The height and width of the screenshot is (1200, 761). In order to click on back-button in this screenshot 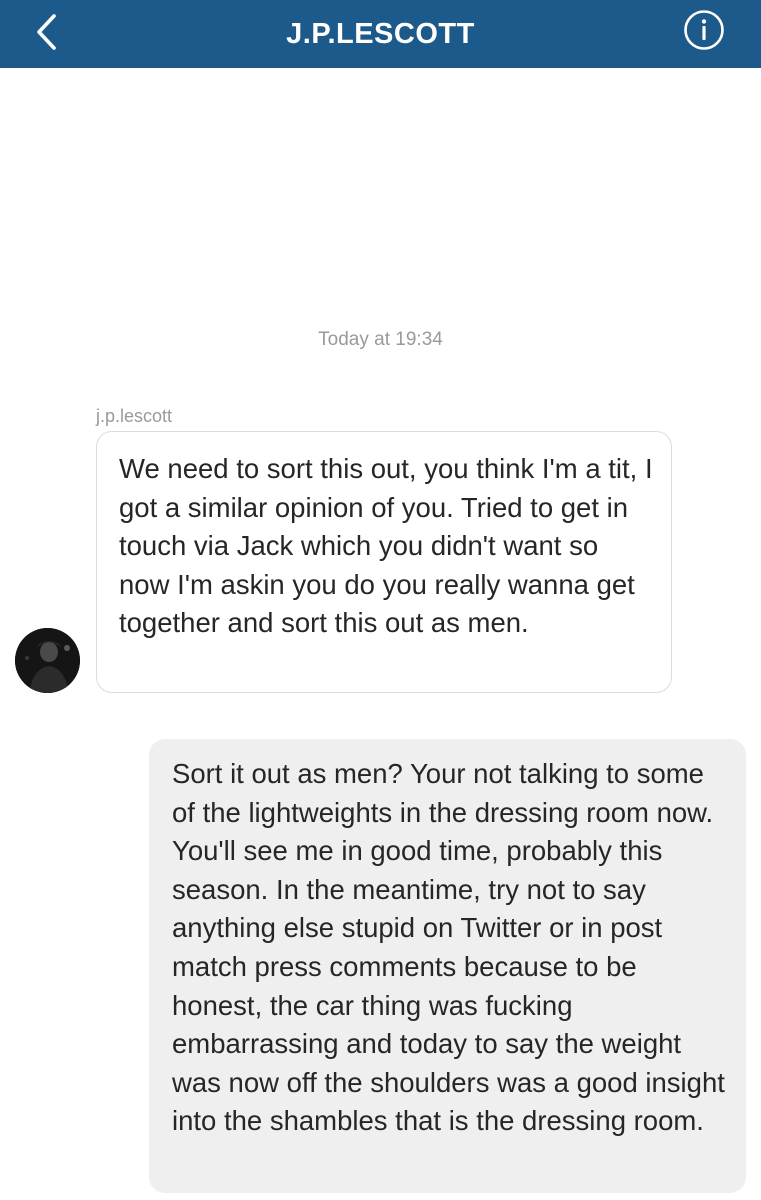, I will do `click(46, 32)`.